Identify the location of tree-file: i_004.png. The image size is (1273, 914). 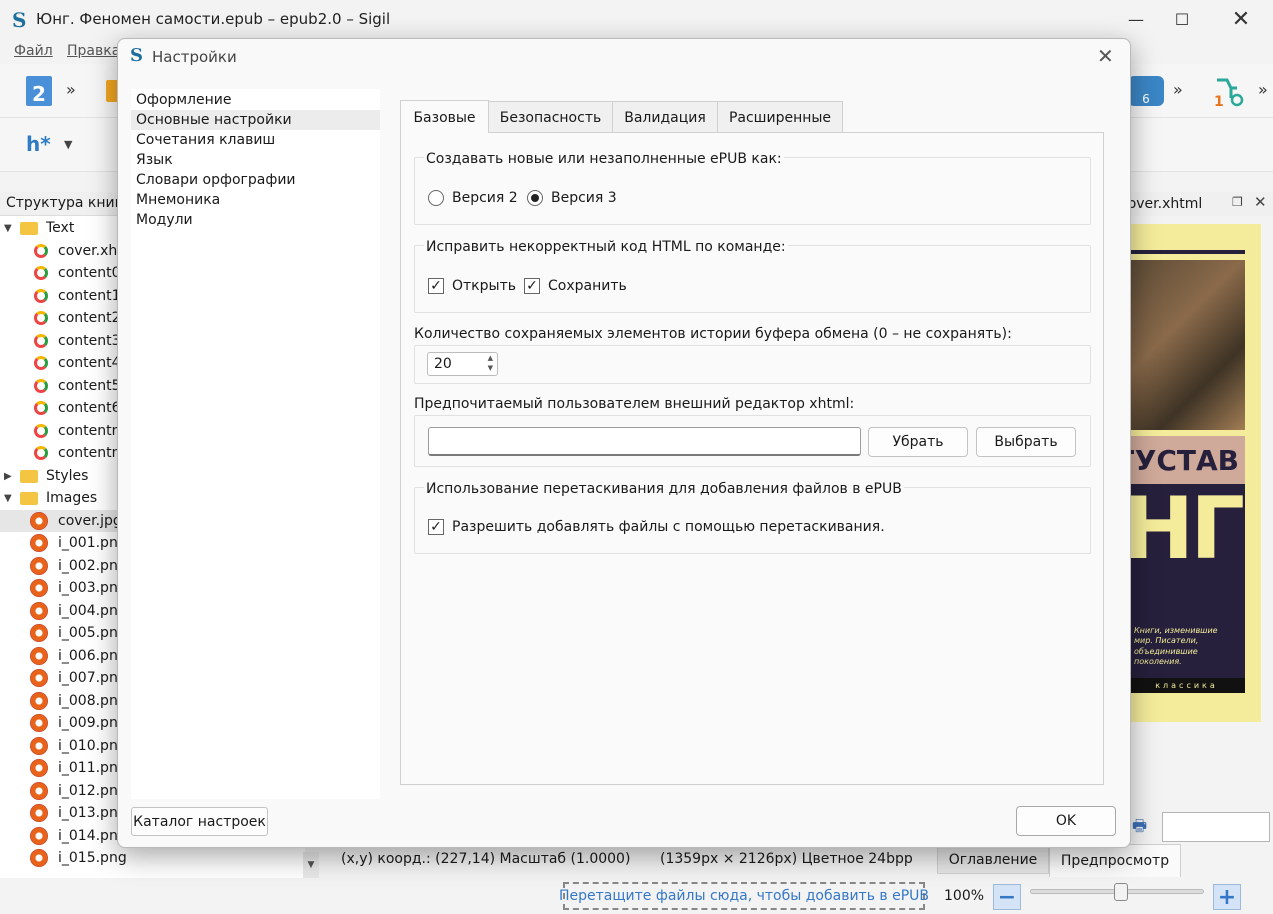
(78, 611).